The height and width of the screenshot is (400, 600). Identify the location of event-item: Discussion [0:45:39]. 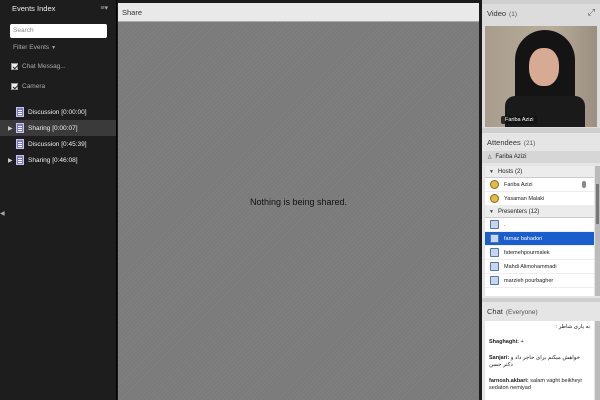
(58, 144).